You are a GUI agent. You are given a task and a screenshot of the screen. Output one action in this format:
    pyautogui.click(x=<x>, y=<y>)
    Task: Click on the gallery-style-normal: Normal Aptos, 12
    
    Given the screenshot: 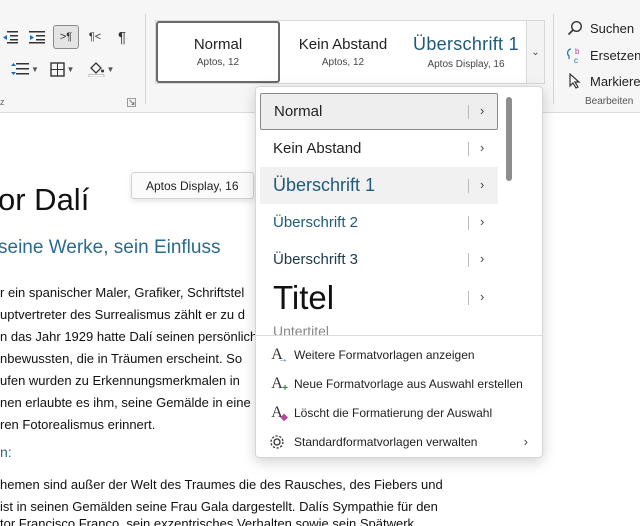 What is the action you would take?
    pyautogui.click(x=218, y=52)
    